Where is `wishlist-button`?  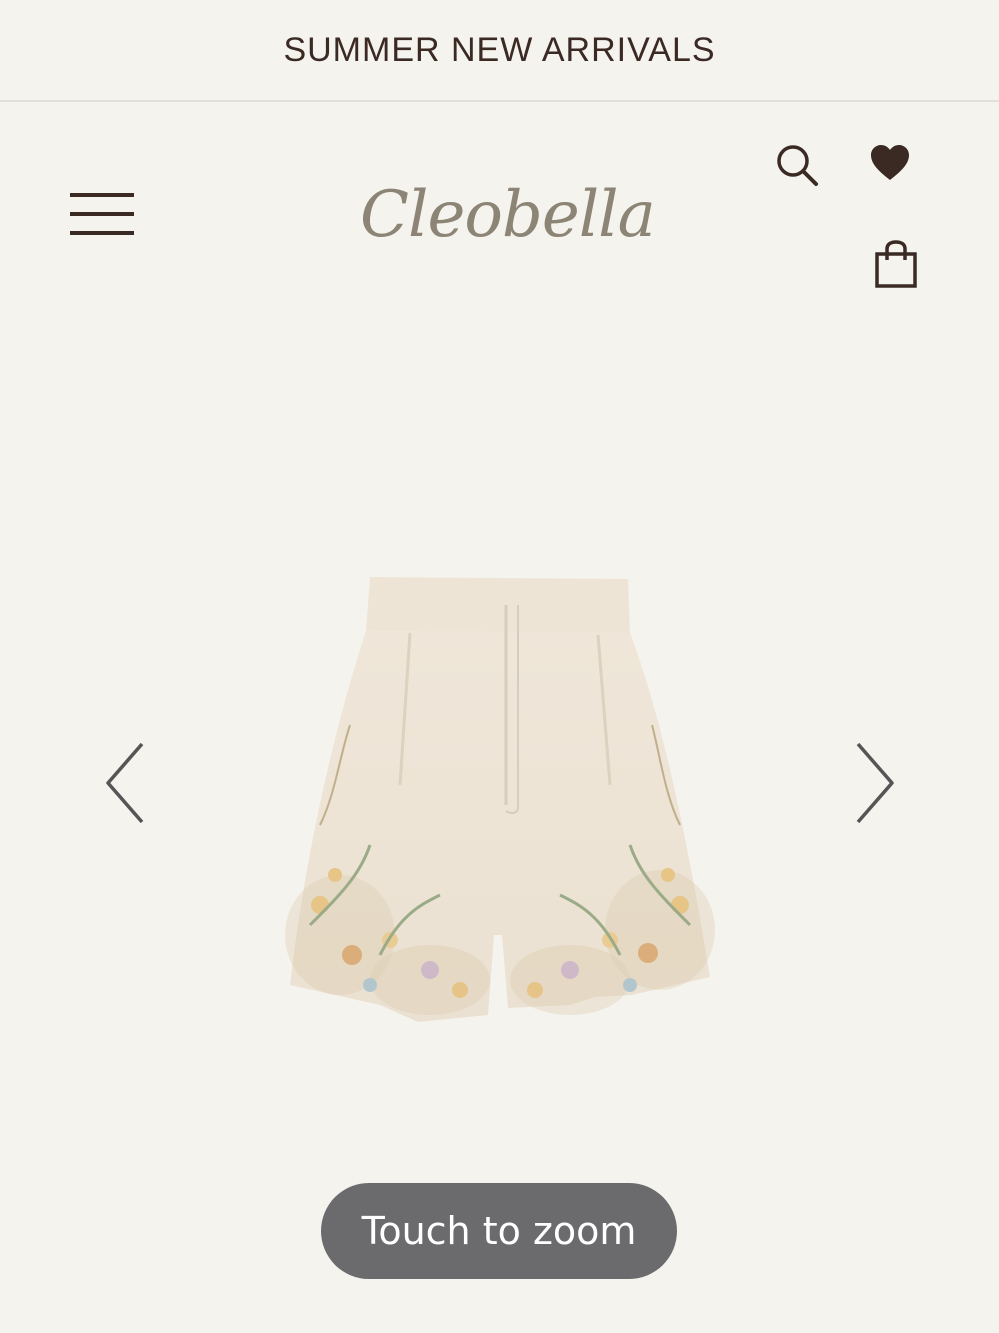
wishlist-button is located at coordinates (890, 164).